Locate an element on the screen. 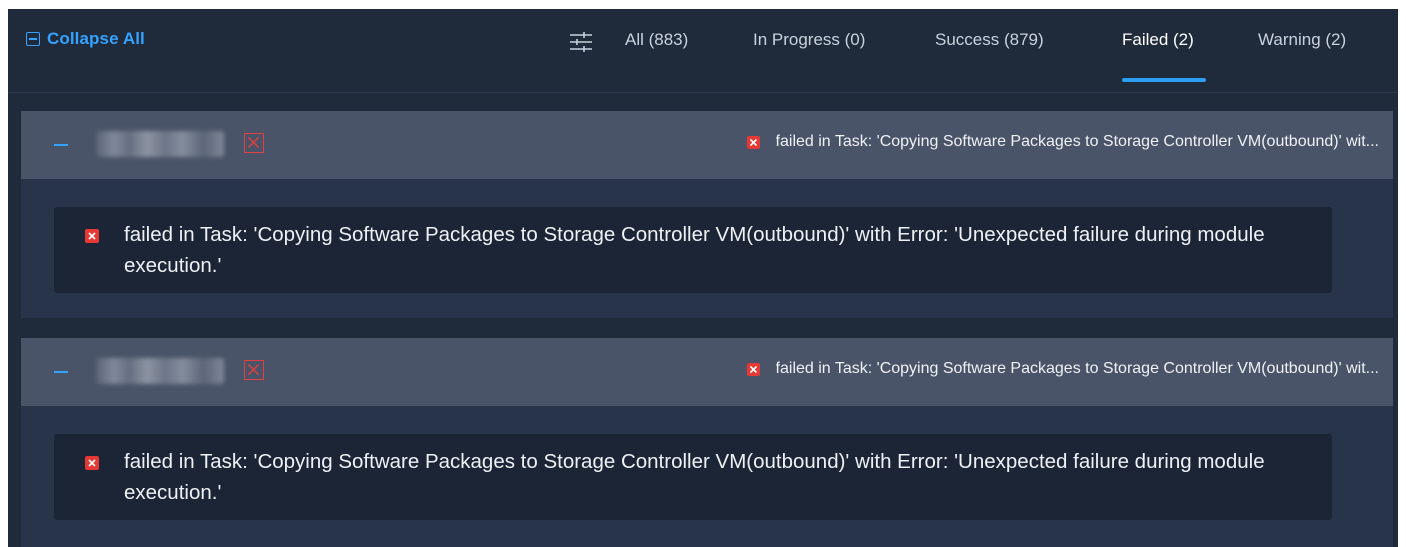  tab-warning: Warning (2) is located at coordinates (1302, 40).